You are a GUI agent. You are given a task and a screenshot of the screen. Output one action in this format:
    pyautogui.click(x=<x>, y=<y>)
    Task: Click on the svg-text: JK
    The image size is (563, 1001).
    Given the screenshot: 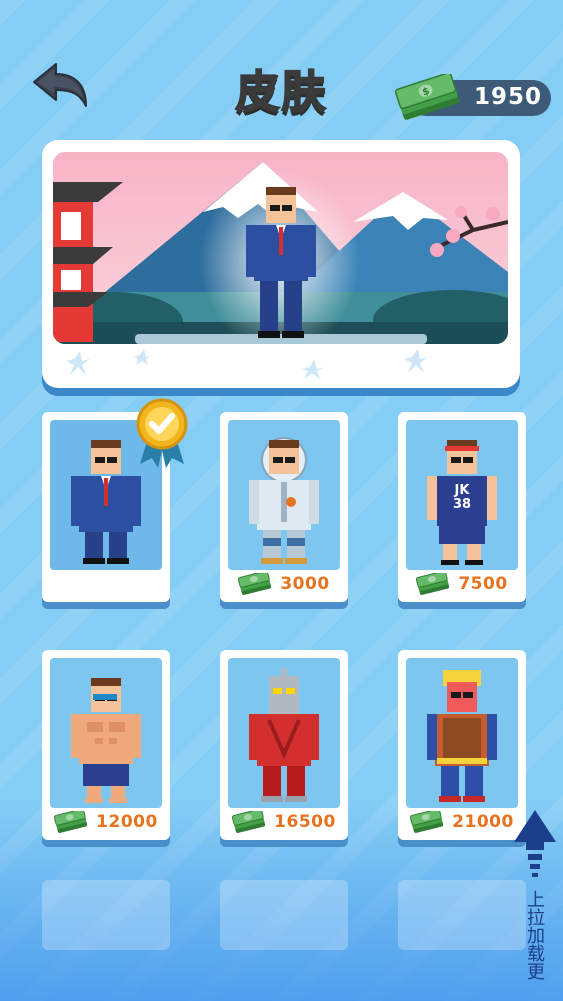 What is the action you would take?
    pyautogui.click(x=462, y=490)
    